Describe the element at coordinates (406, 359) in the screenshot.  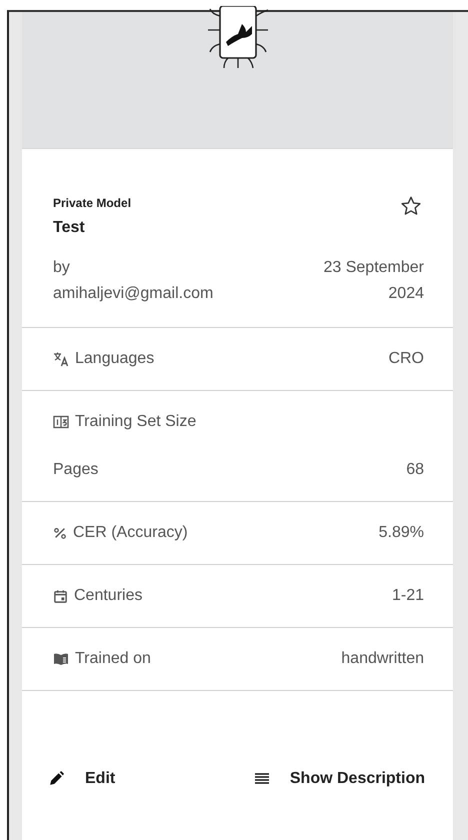
I see `property-value: CRO` at that location.